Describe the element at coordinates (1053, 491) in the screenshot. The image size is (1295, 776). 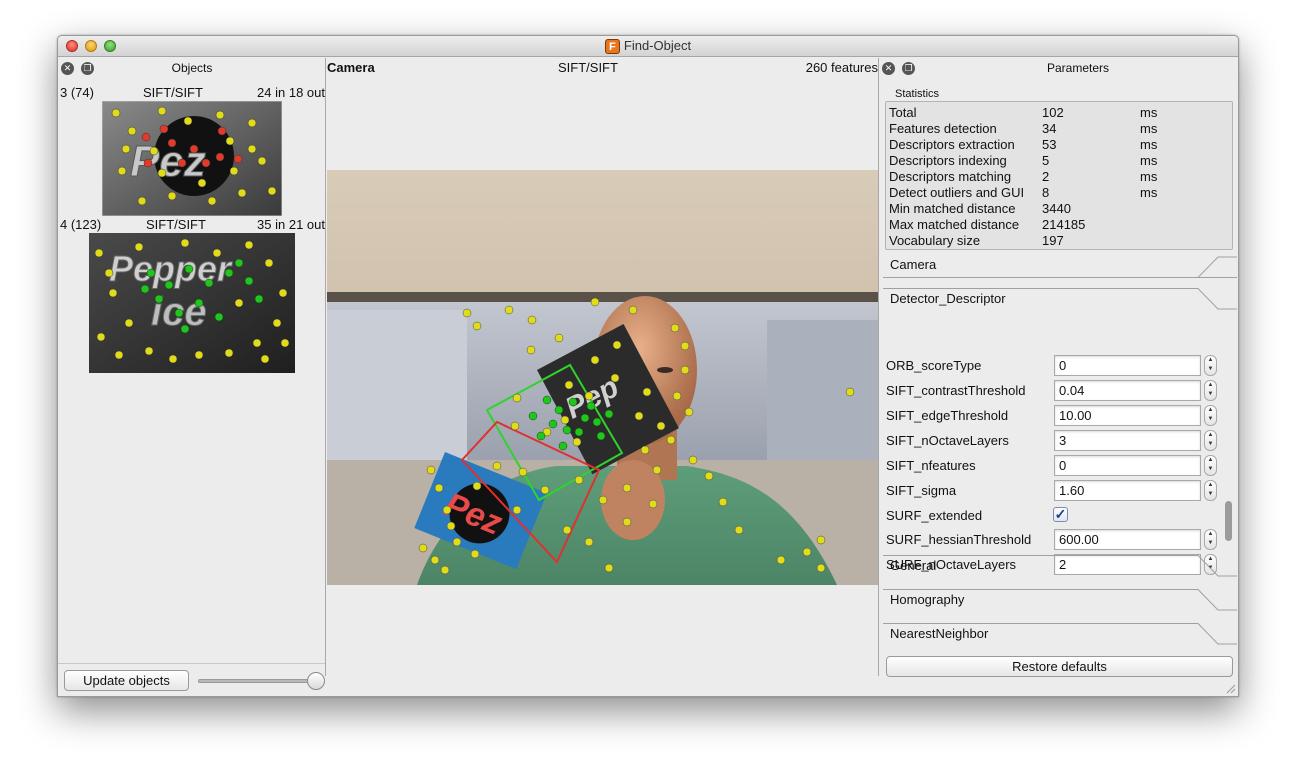
I see `param-row: SIFT_sigma 1.60 ▲ ▼` at that location.